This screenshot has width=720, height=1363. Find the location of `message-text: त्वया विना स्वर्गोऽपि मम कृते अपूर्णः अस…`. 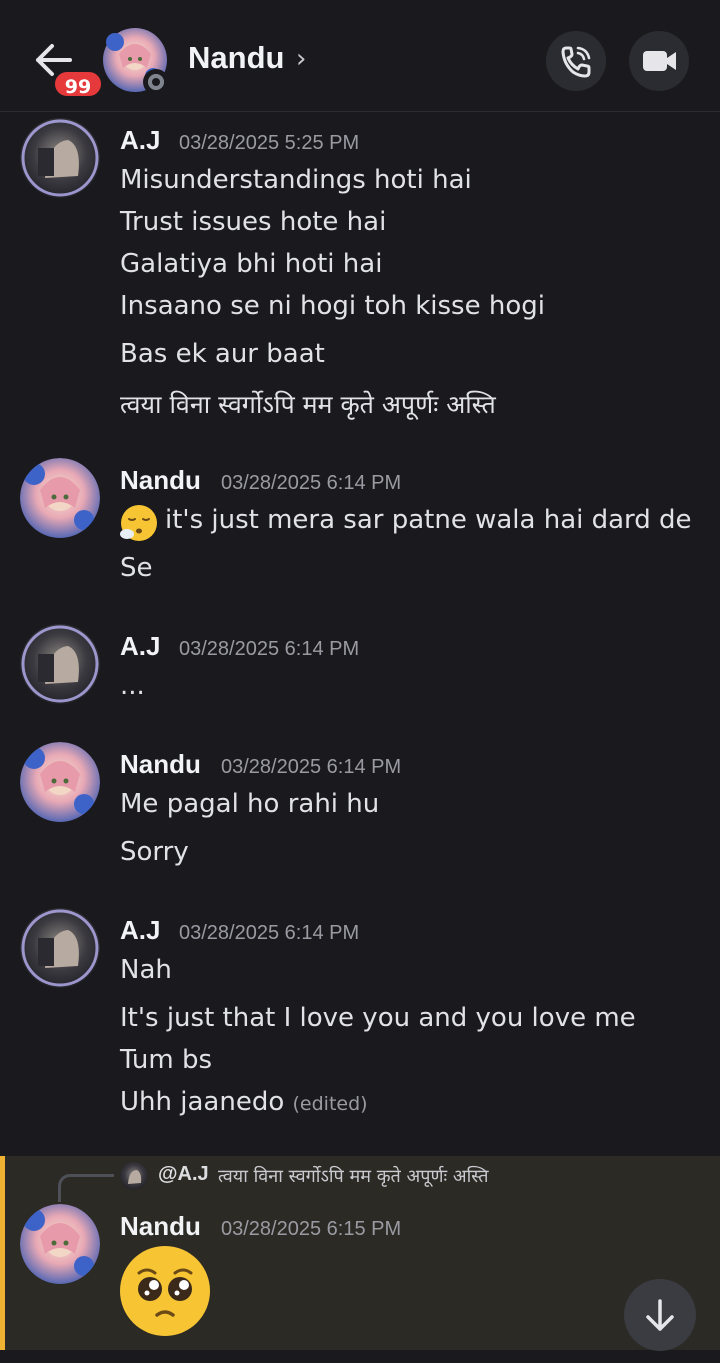

message-text: त्वया विना स्वर्गोऽपि मम कृते अपूर्णः अस… is located at coordinates (308, 404).